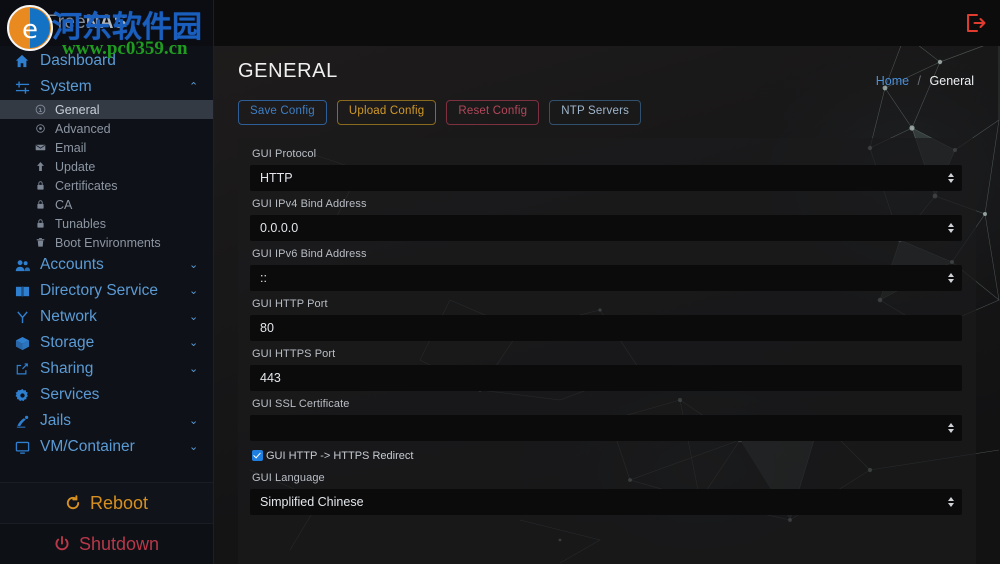  Describe the element at coordinates (106, 109) in the screenshot. I see `sidebar-subitem-general: General` at that location.